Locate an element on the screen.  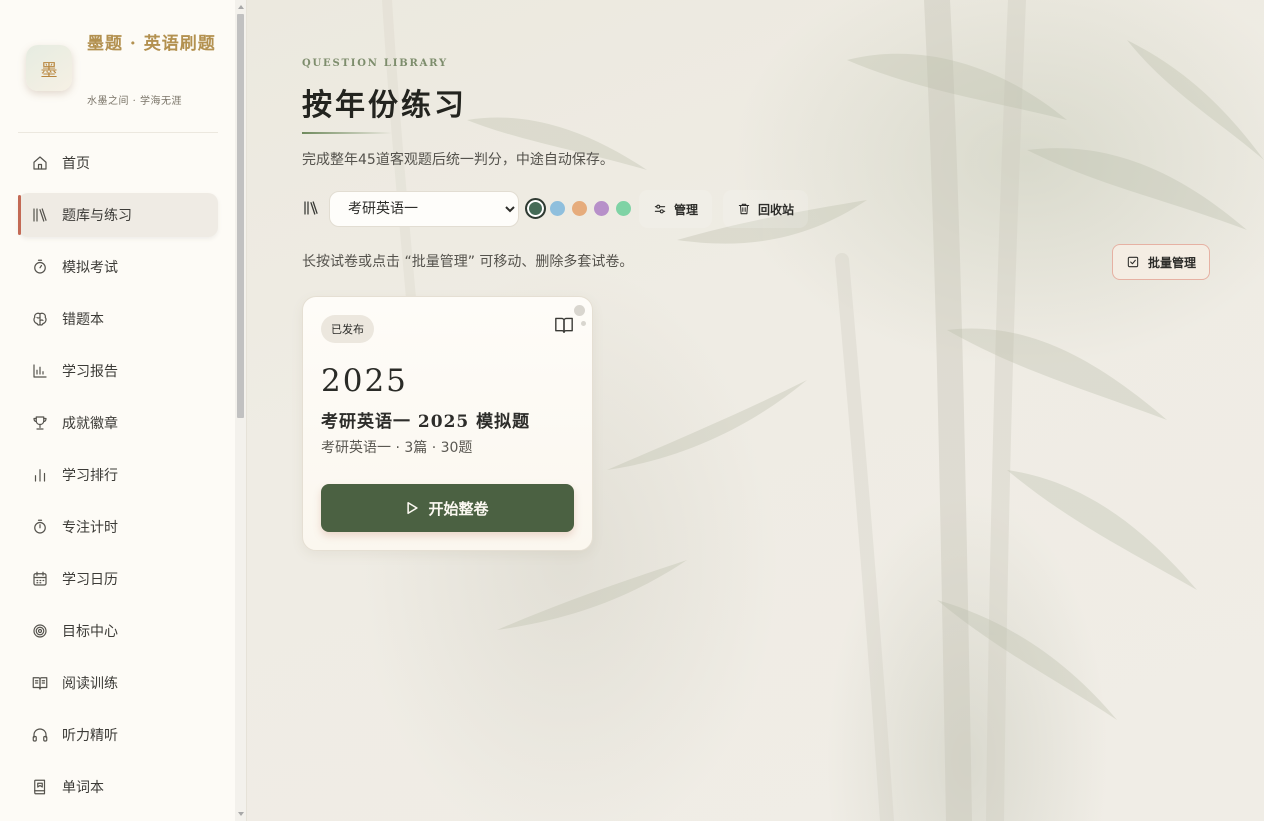
sidebar-item-listening: 听力精听 is located at coordinates (118, 735).